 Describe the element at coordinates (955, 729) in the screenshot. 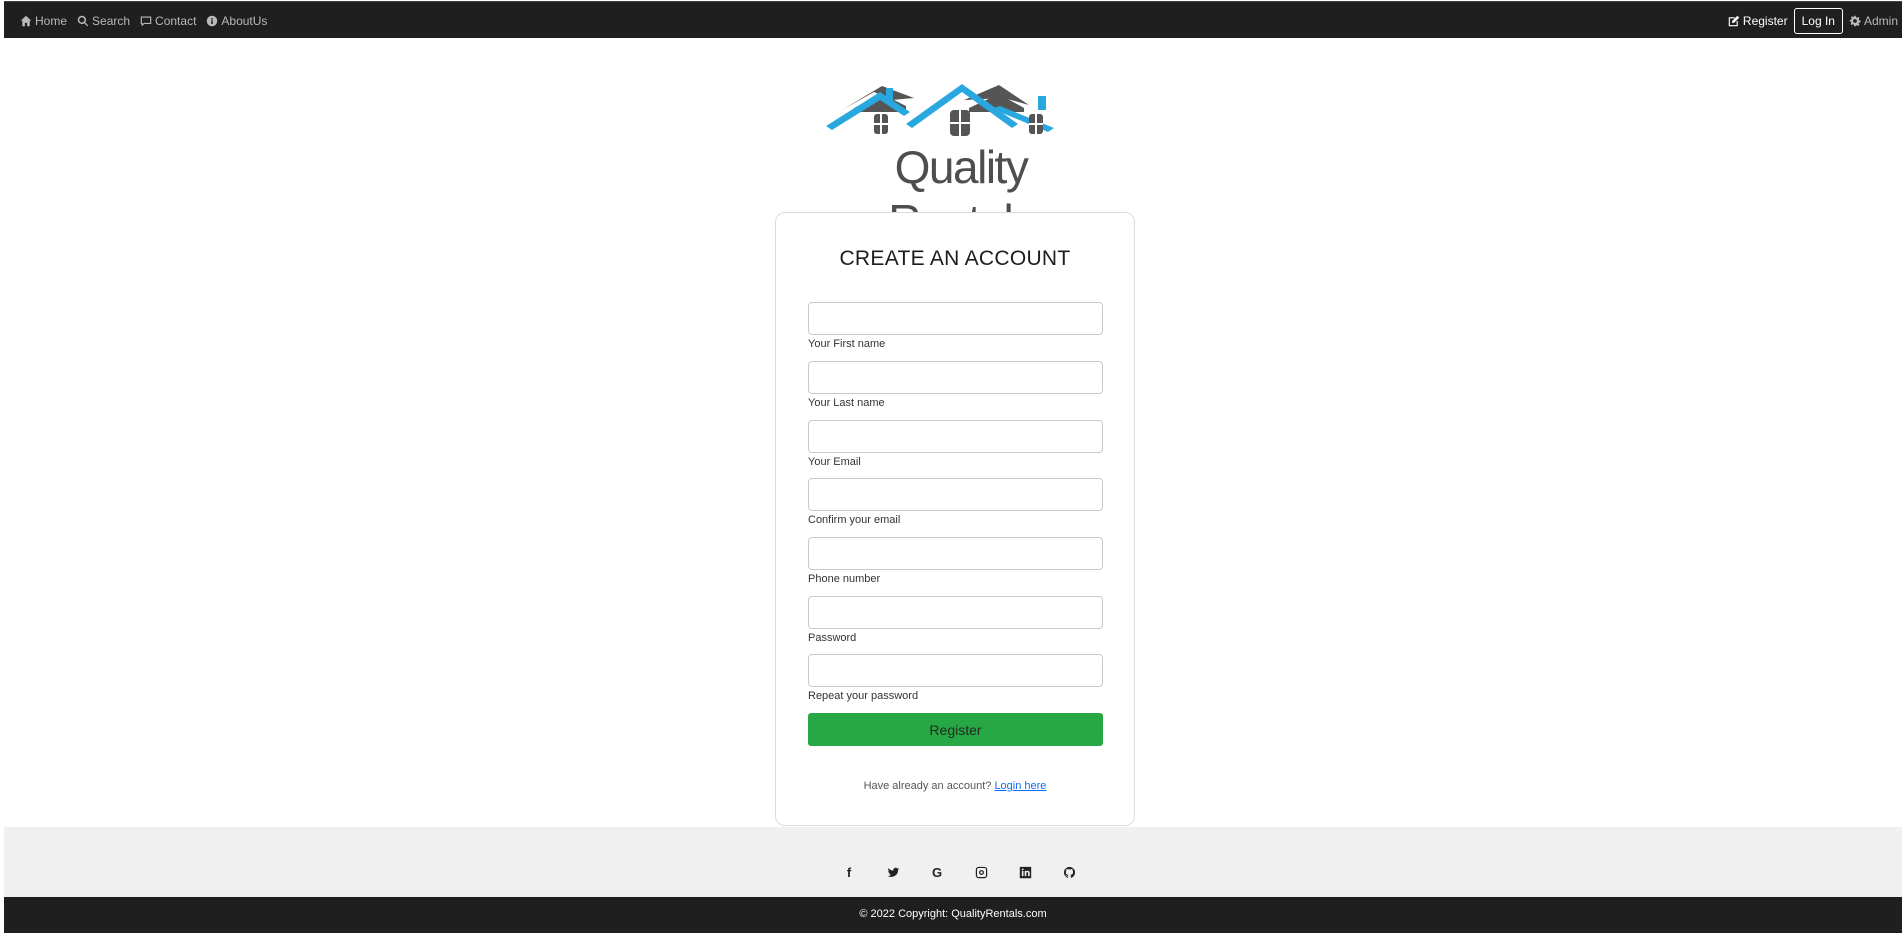

I see `register-submit-button: Register` at that location.